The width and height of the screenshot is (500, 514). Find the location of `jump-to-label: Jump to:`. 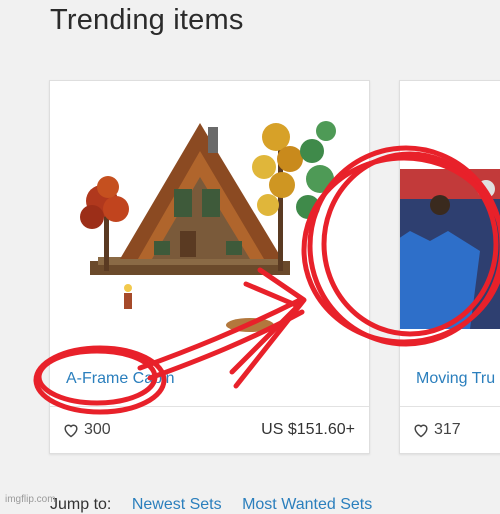

jump-to-label: Jump to: is located at coordinates (81, 504).